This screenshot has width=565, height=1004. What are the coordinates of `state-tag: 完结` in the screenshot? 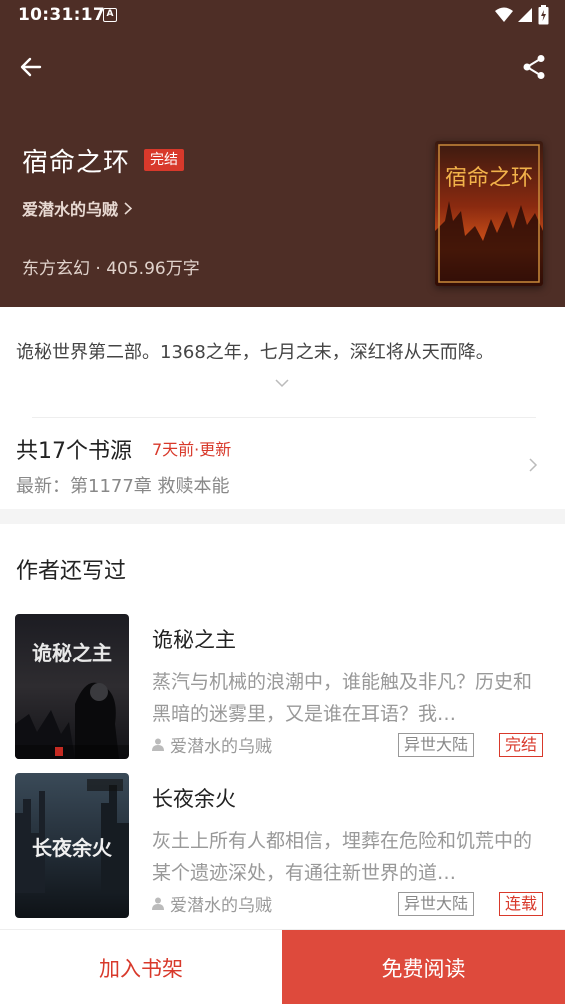 It's located at (521, 745).